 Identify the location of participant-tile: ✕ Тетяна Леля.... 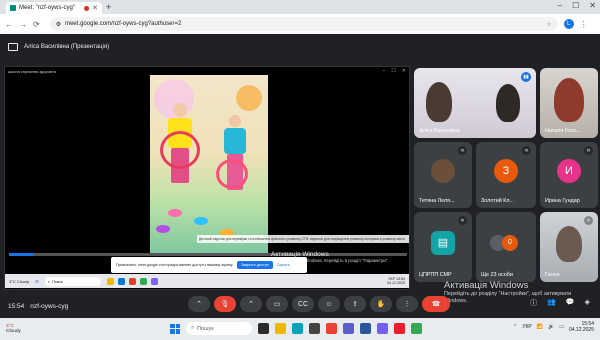
(443, 175).